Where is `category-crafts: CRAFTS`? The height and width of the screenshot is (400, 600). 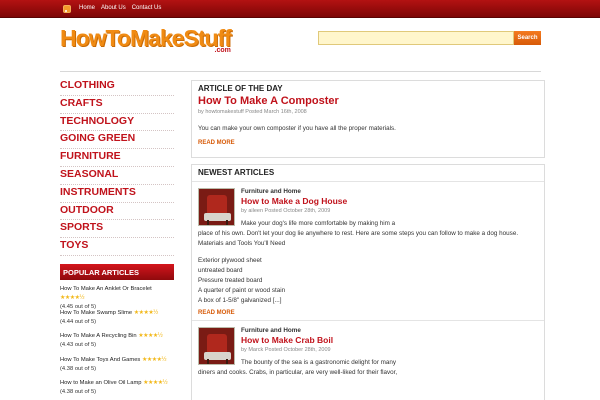
category-crafts: CRAFTS is located at coordinates (117, 105).